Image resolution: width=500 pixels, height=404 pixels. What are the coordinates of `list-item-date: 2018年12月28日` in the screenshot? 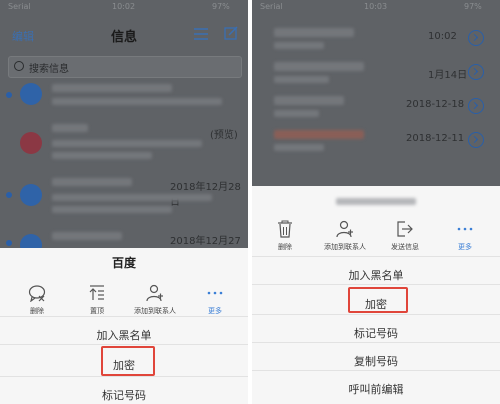 It's located at (205, 195).